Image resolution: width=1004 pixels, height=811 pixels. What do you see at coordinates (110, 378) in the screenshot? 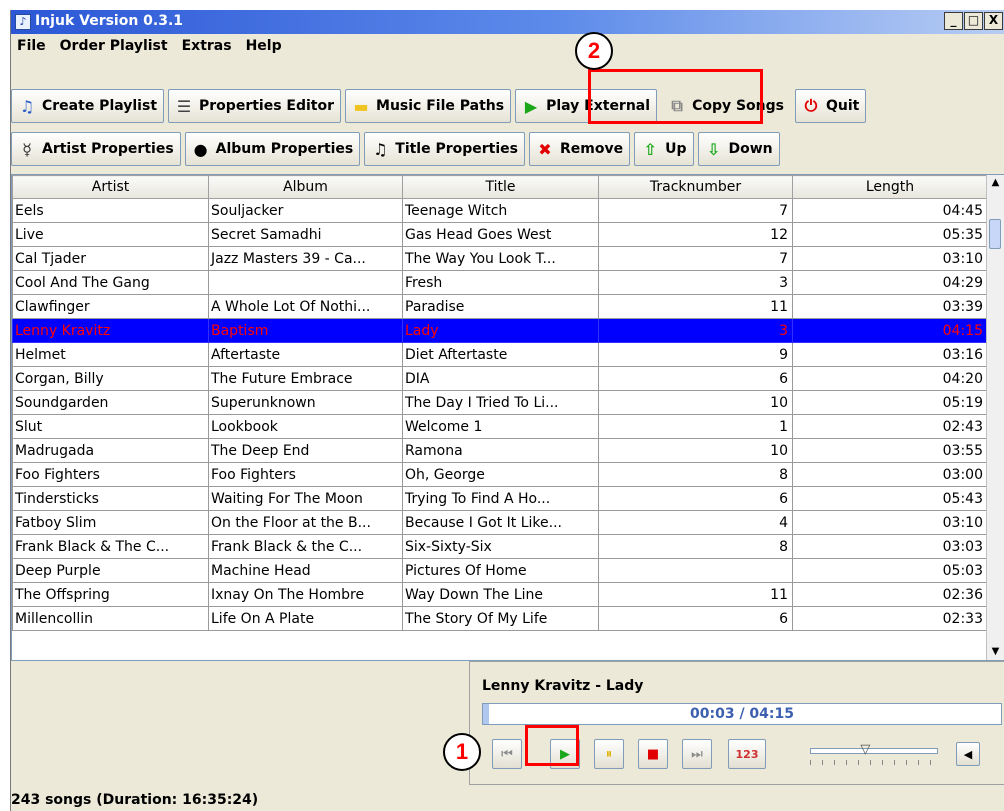
I see `cell-artist: Corgan, Billy` at bounding box center [110, 378].